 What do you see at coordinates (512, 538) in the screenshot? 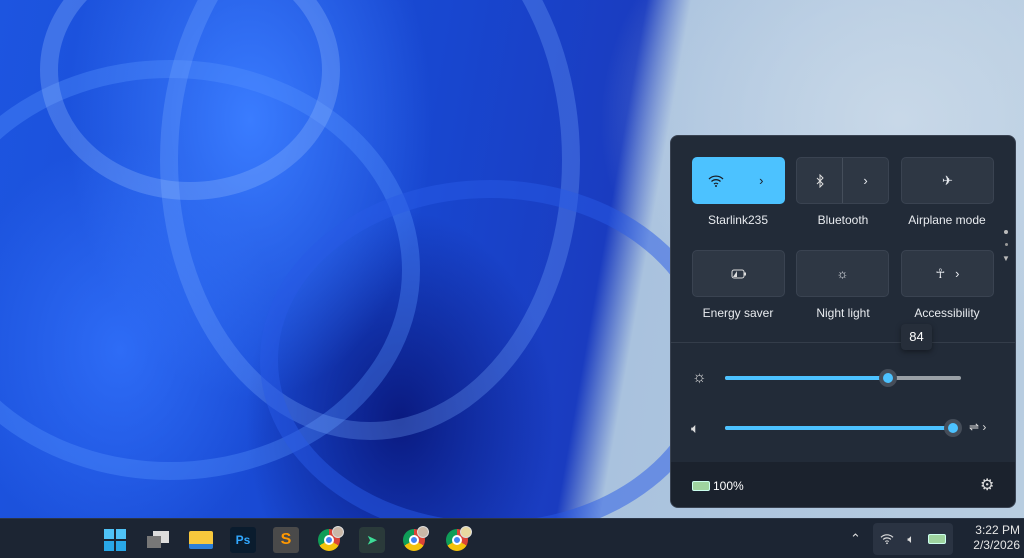
I see `taskbar: Ps S ➤ ⌃ 🔈︎ 3:22 PM 2/3/2026` at bounding box center [512, 538].